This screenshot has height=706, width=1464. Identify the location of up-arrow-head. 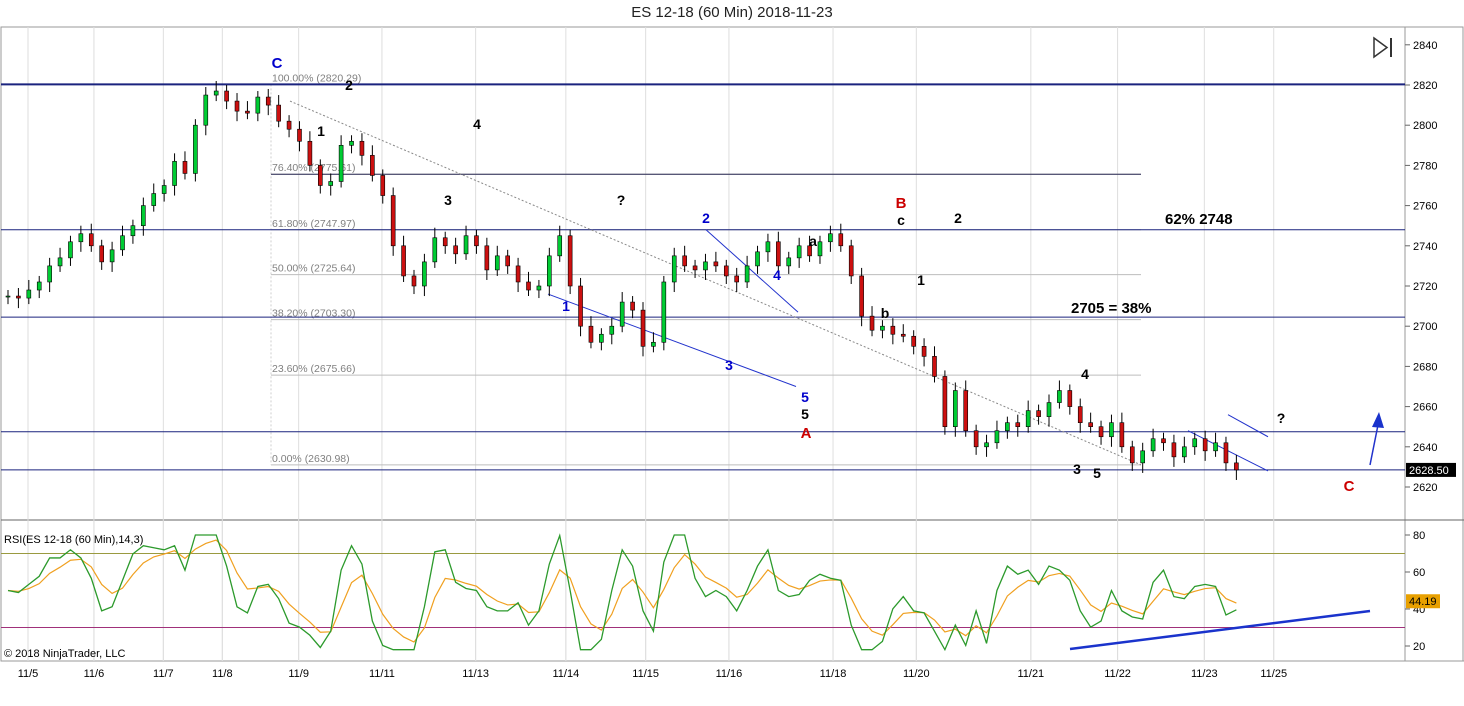
(1378, 420).